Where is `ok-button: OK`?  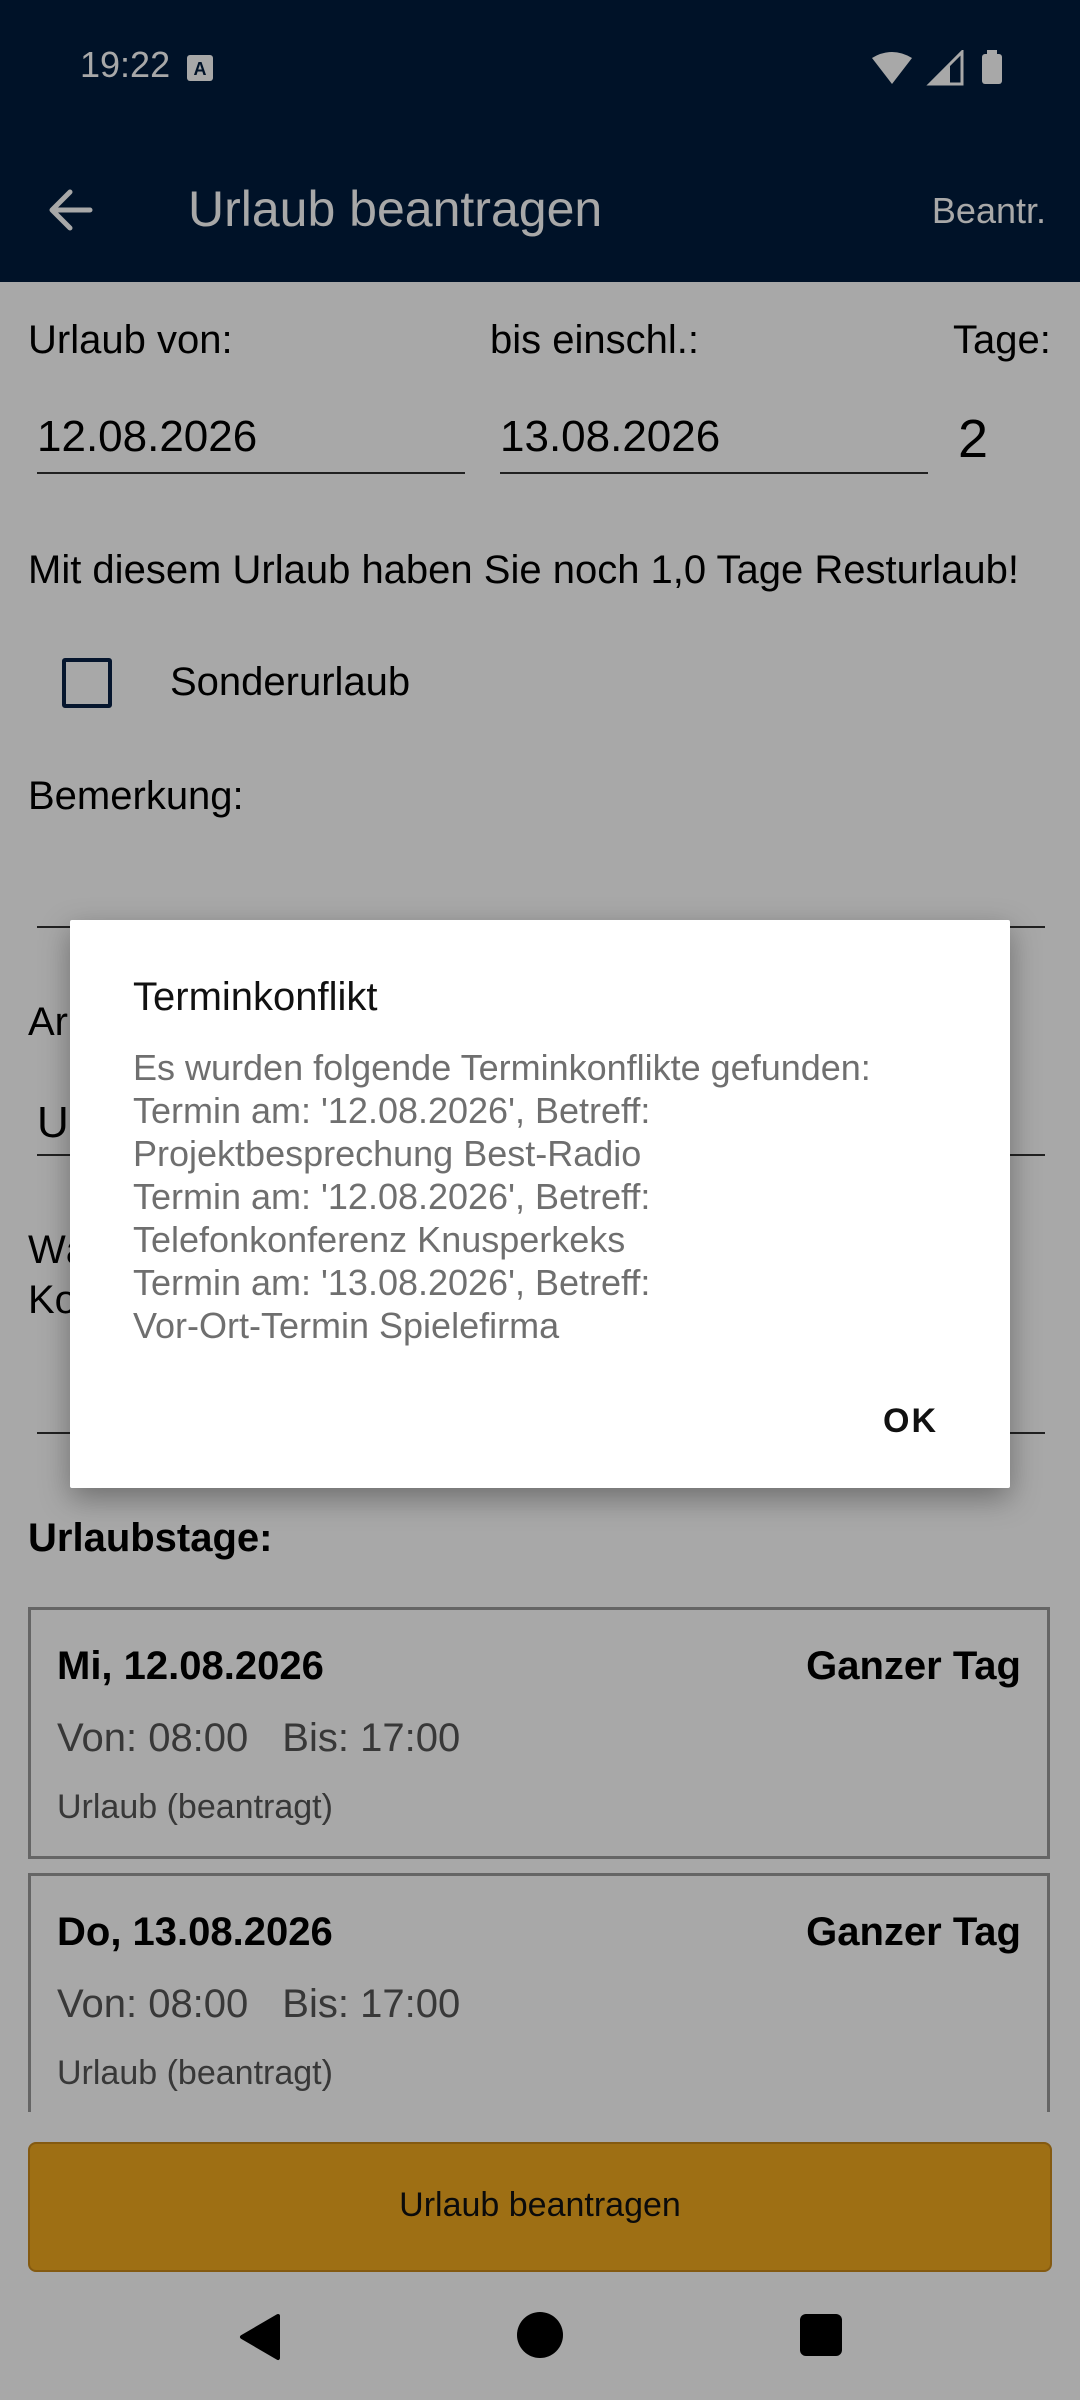
ok-button: OK is located at coordinates (910, 1421).